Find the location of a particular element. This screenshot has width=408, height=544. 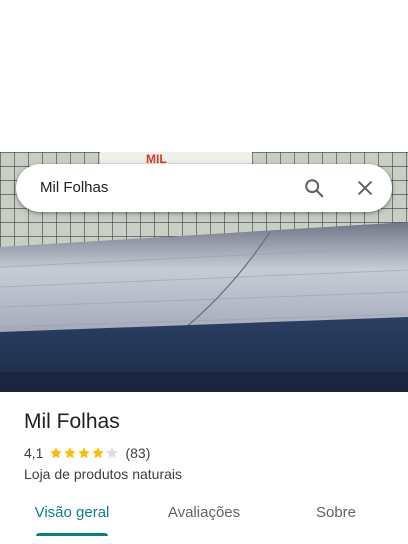

search-bar: Mil Folhas is located at coordinates (204, 188).